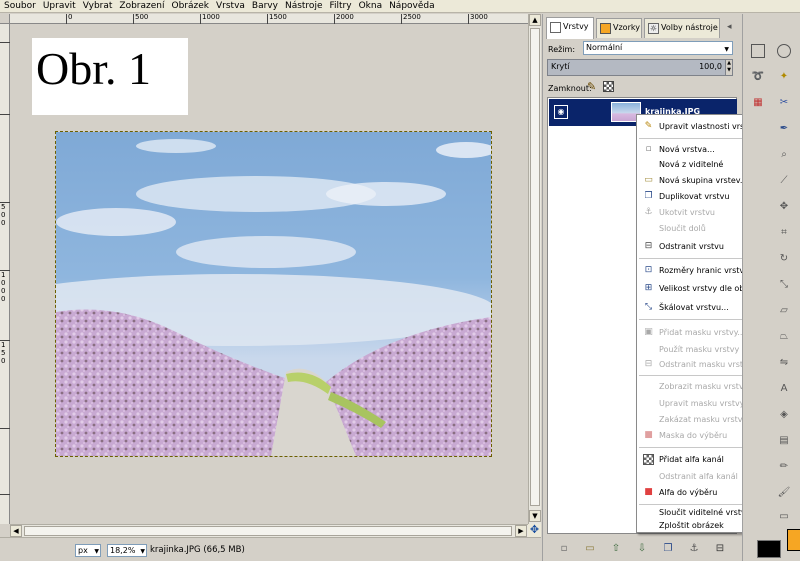  What do you see at coordinates (521, 531) in the screenshot?
I see `scroll-right-icon: ▶` at bounding box center [521, 531].